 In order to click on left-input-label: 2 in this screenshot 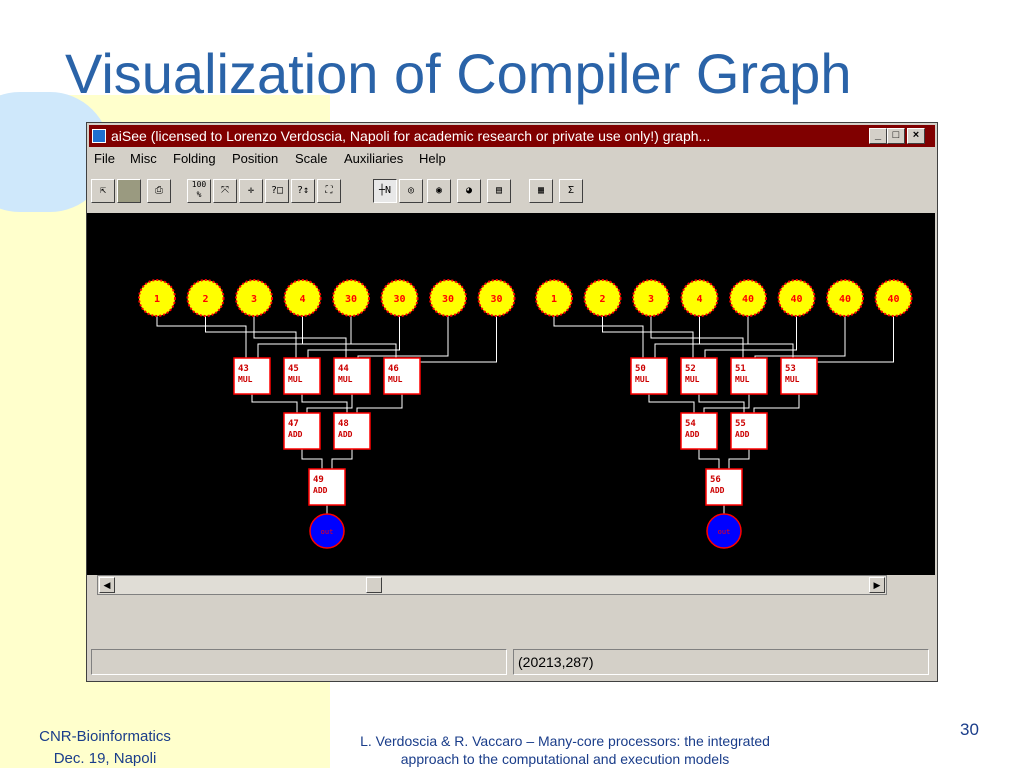, I will do `click(205, 299)`.